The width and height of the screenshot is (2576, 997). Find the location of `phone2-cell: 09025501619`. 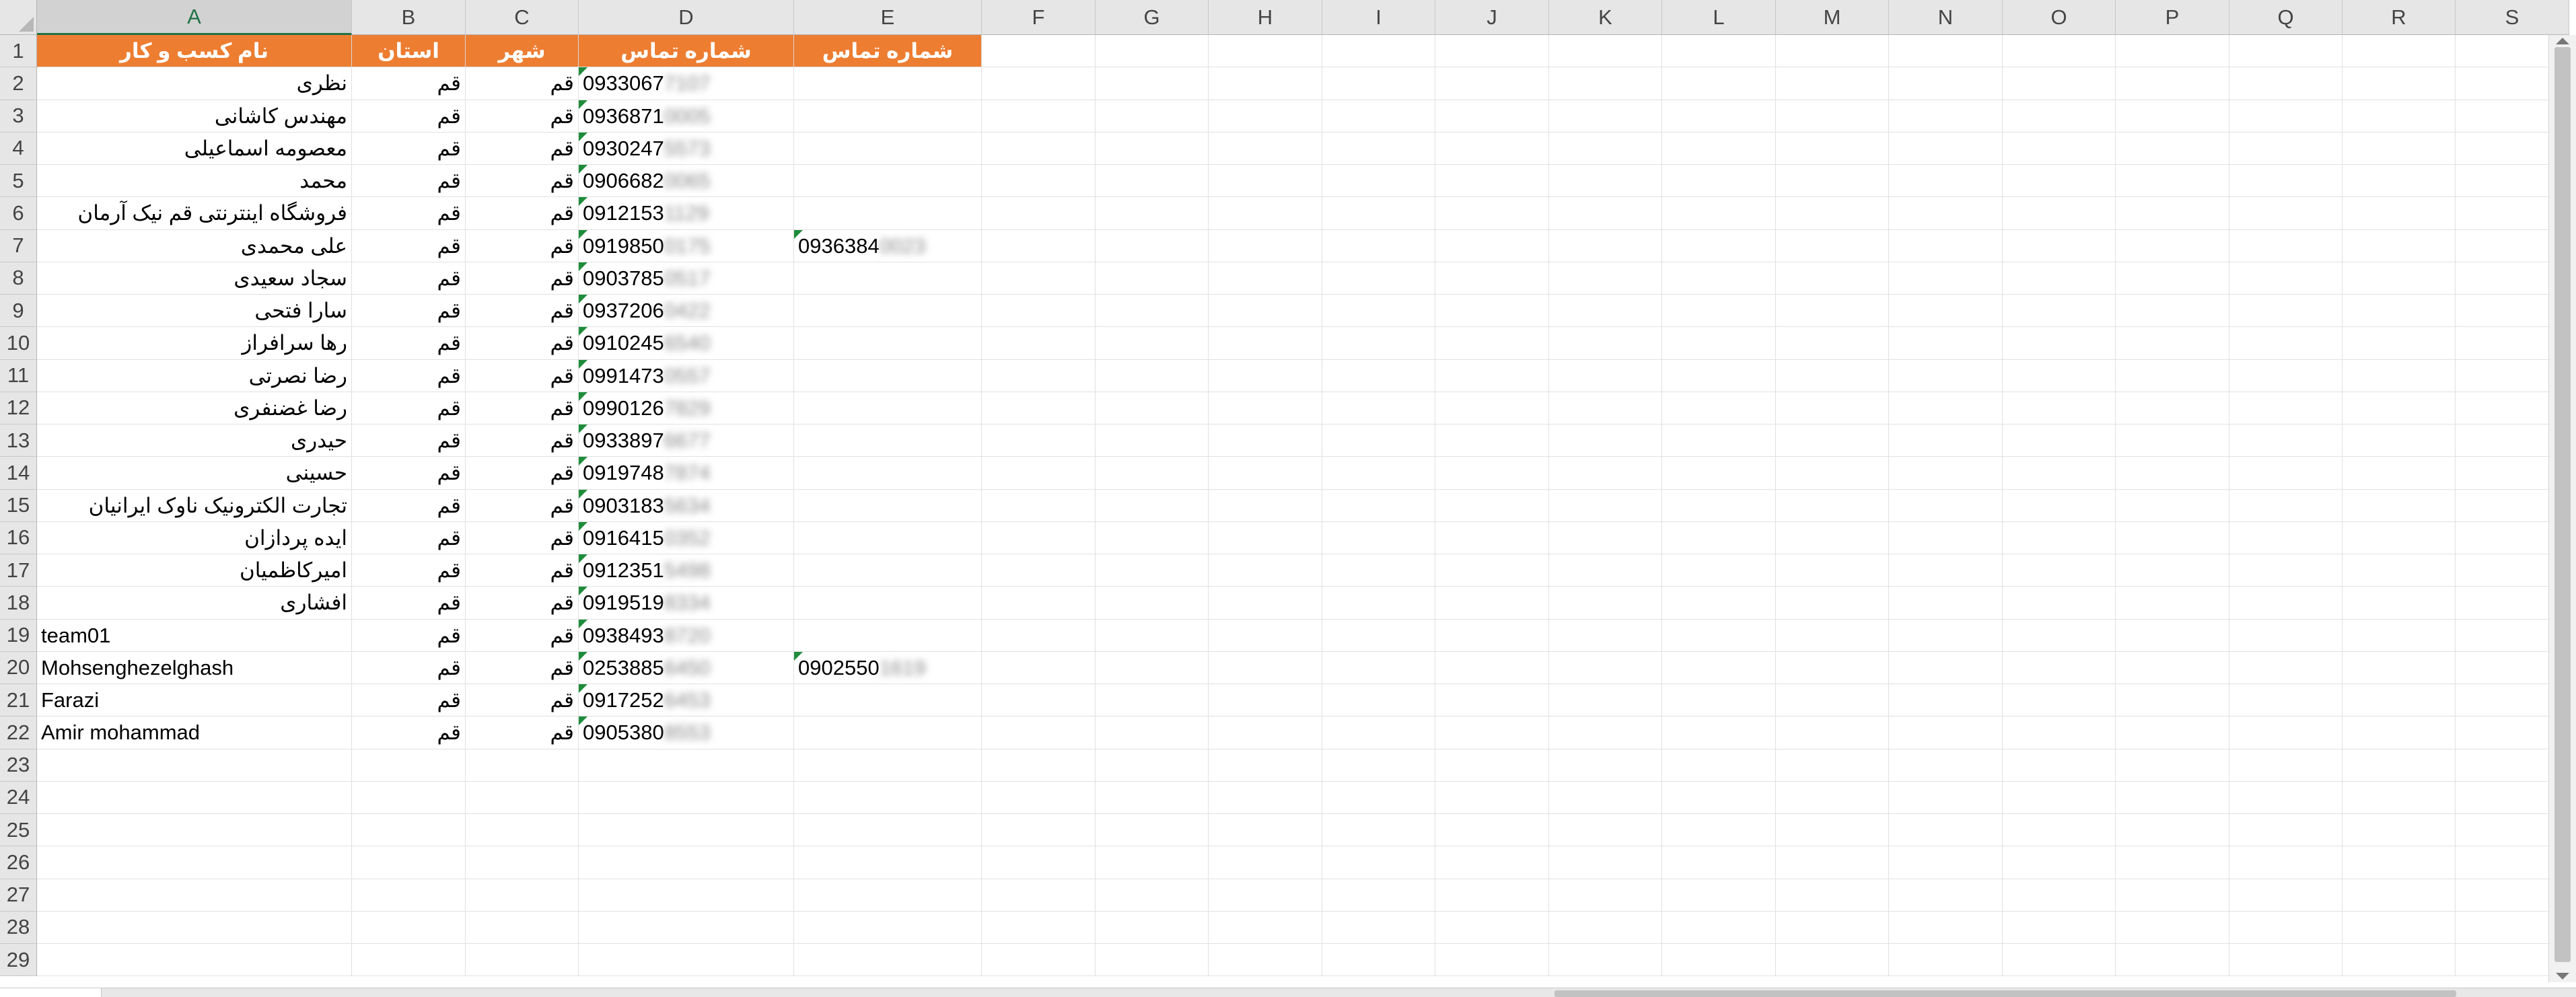

phone2-cell: 09025501619 is located at coordinates (888, 667).